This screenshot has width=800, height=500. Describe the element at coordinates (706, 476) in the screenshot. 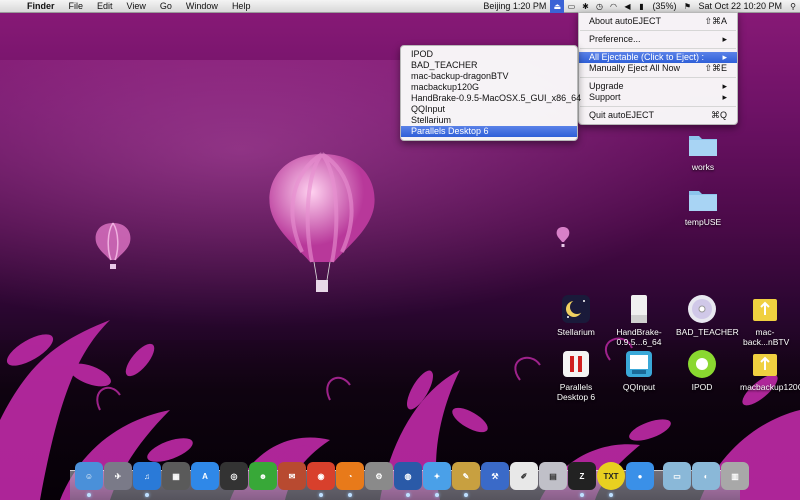

I see `documents-folder-icon: ◐` at that location.